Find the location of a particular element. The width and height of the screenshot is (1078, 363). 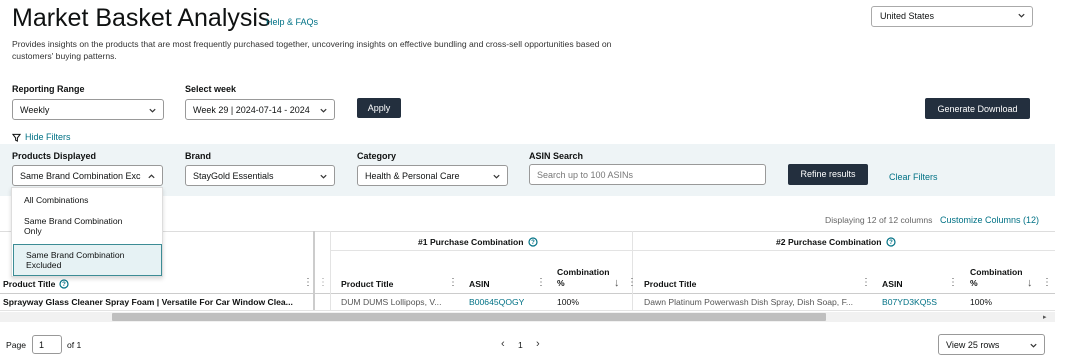

asin-search-label: ASIN Search is located at coordinates (556, 156).